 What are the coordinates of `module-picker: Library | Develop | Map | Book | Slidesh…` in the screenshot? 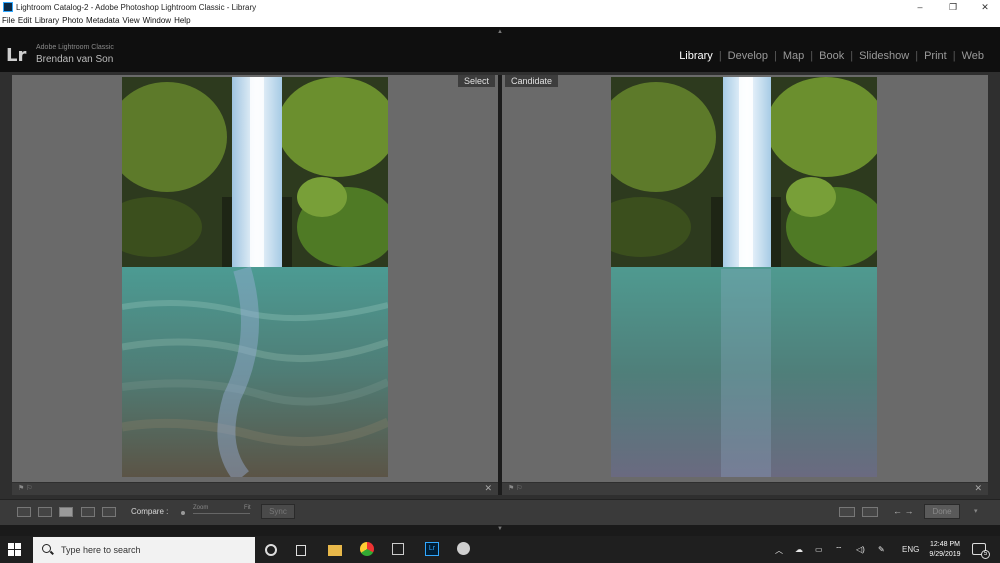 It's located at (831, 56).